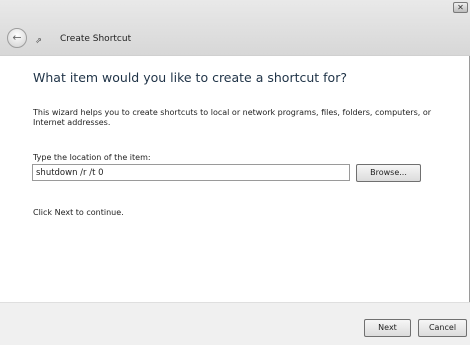 Image resolution: width=470 pixels, height=345 pixels. What do you see at coordinates (92, 157) in the screenshot?
I see `location-label: Type the location of the item:` at bounding box center [92, 157].